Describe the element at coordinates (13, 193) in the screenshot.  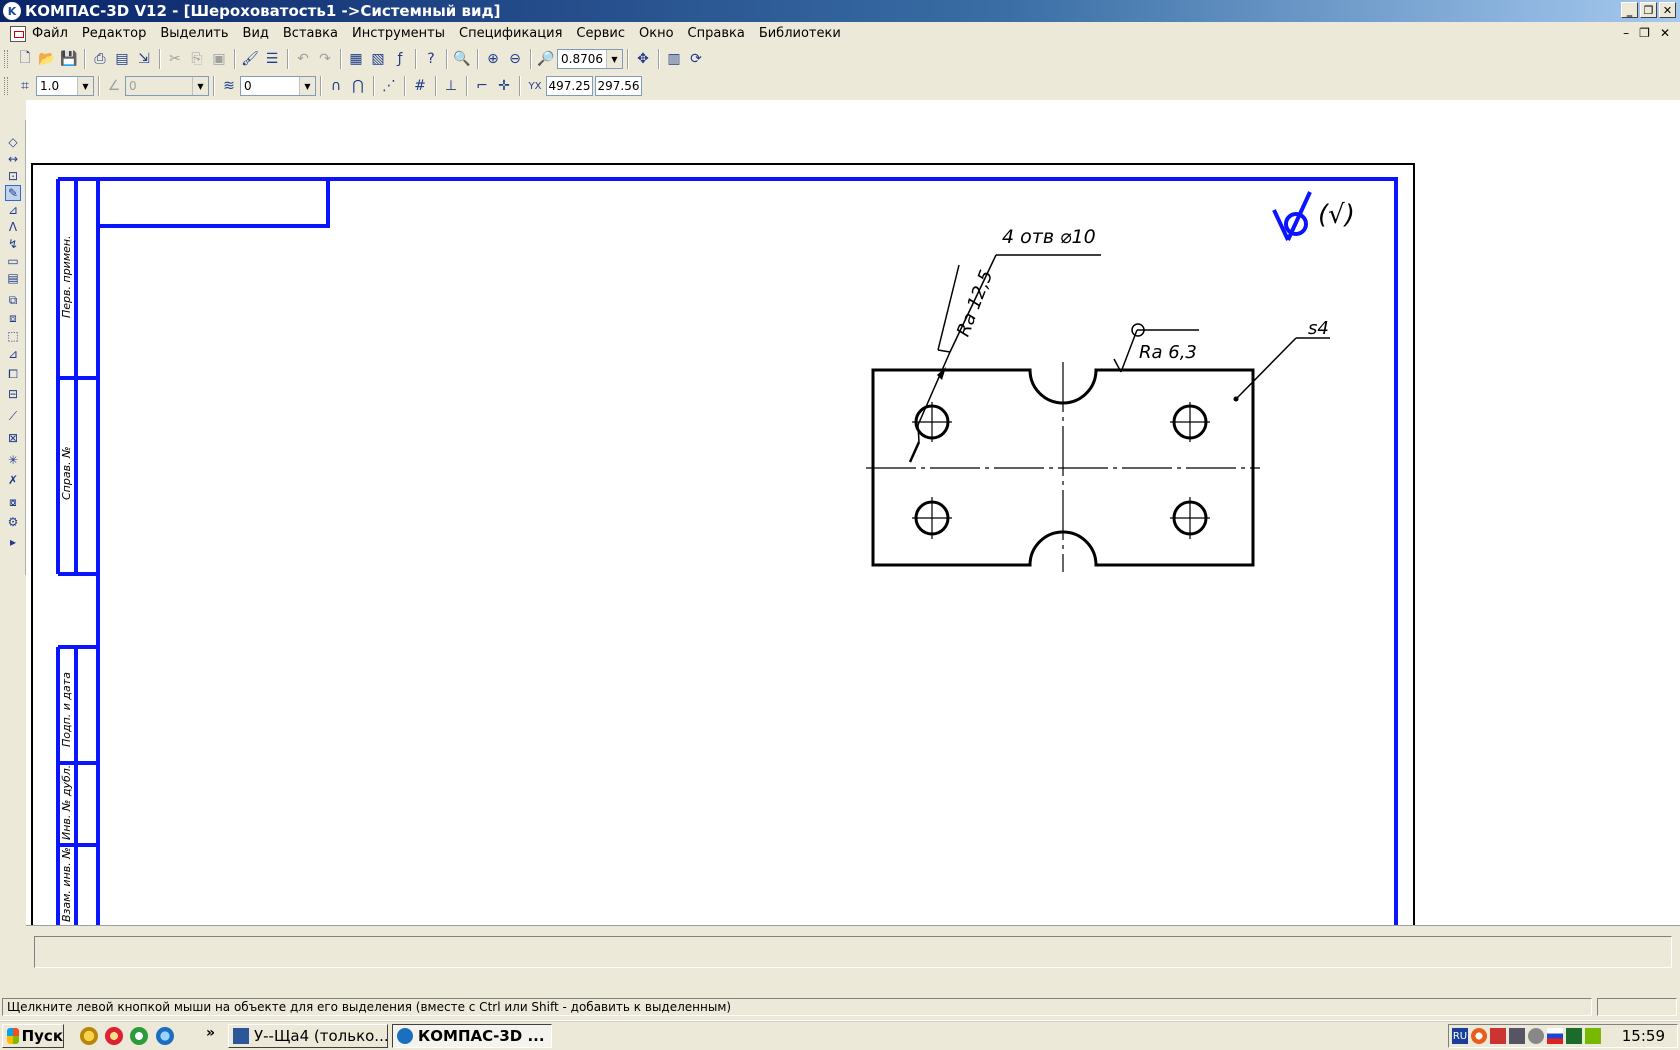
I see `roughness-tool-icon: ✎` at that location.